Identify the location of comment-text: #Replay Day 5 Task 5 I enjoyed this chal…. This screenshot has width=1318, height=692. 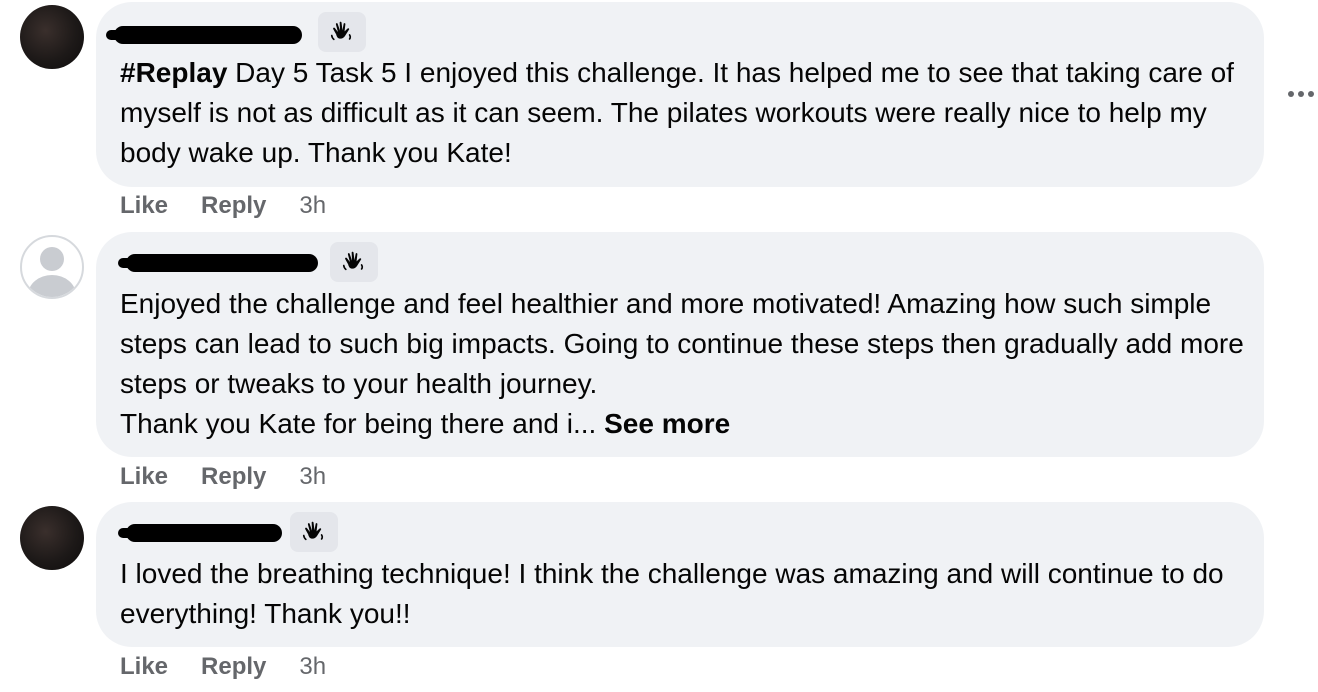
(682, 113).